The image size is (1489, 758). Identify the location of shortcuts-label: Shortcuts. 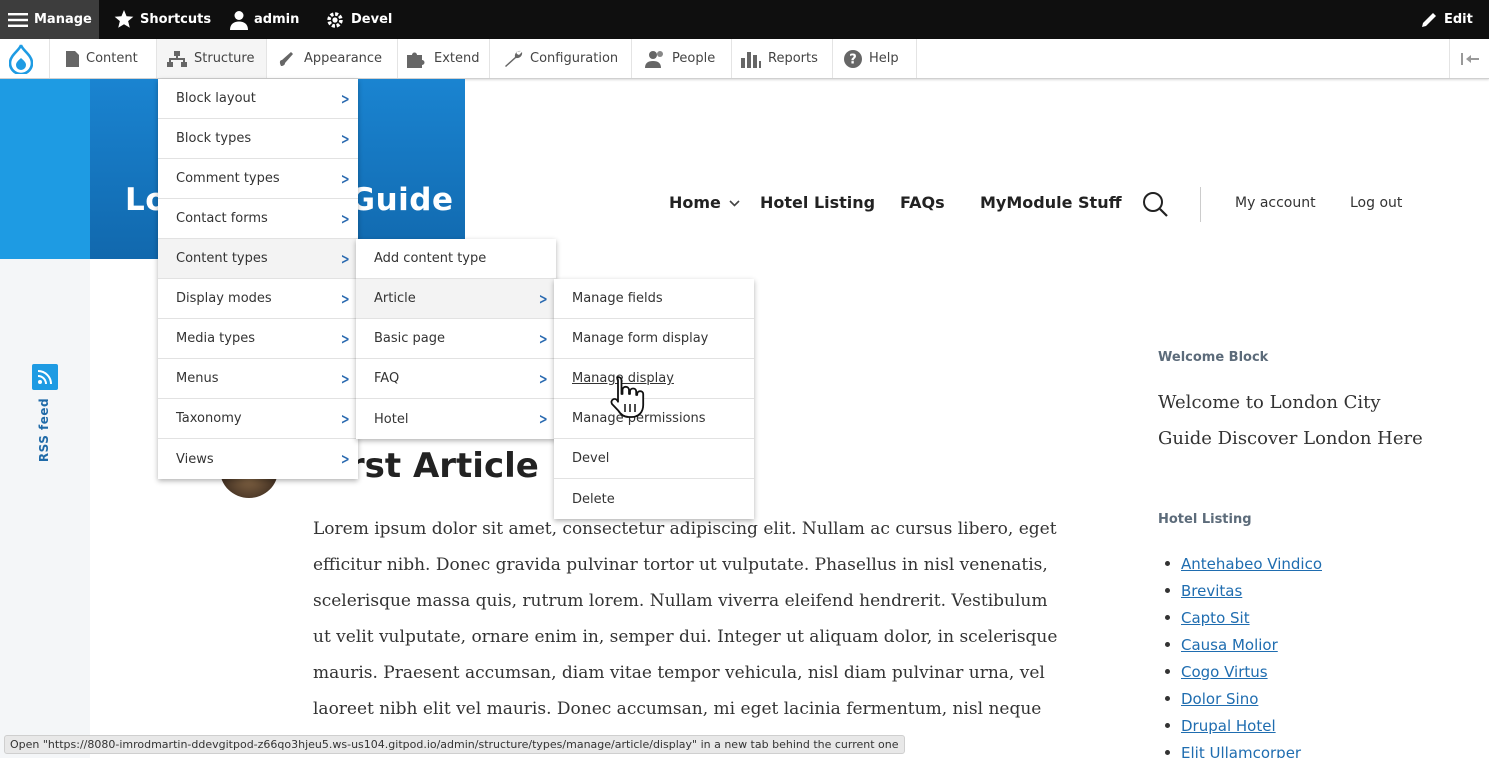
(176, 19).